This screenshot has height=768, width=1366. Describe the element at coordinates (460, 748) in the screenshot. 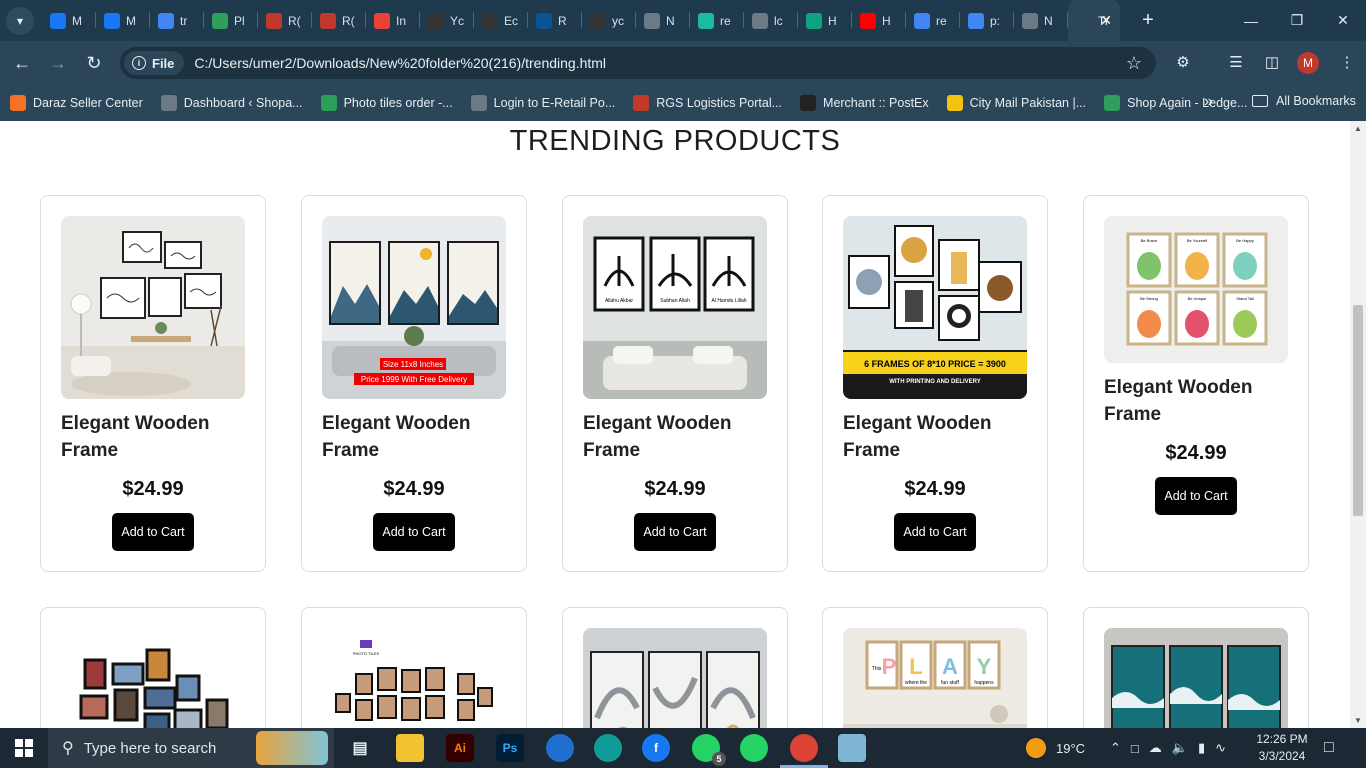

I see `illustrator-icon: Ai` at that location.